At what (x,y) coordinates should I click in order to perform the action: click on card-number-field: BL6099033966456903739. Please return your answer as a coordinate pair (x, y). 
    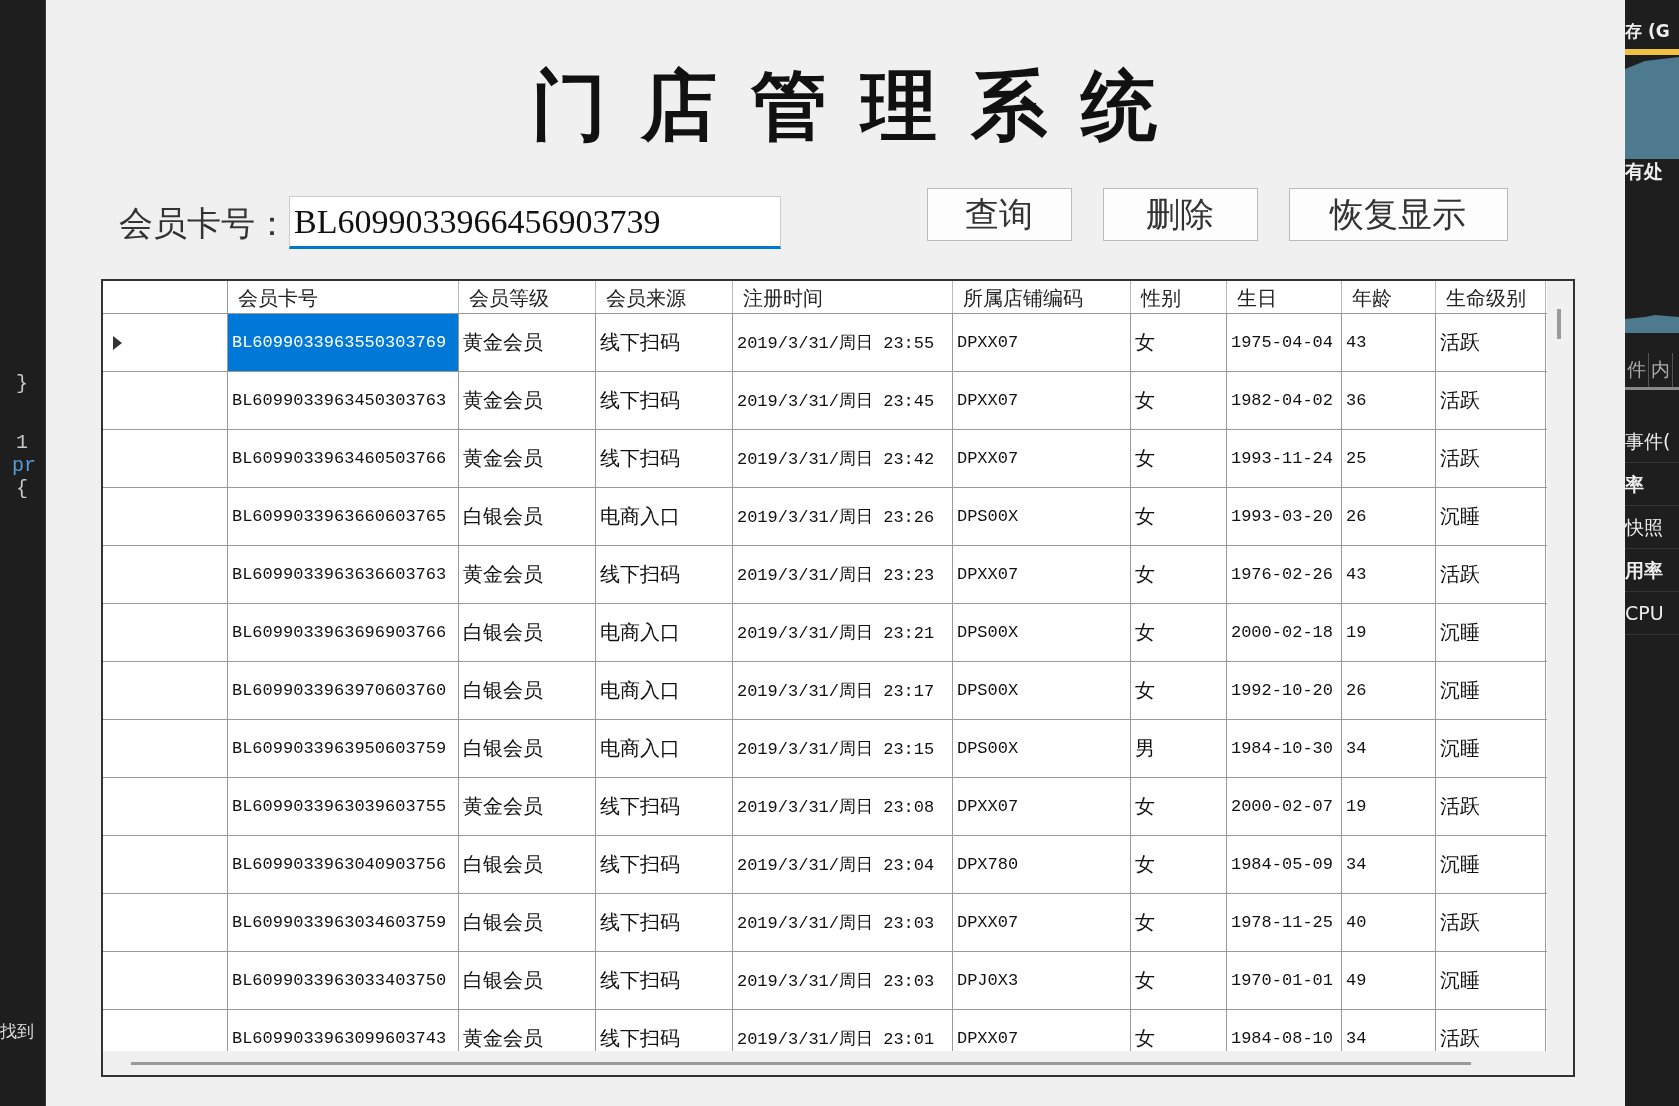
    Looking at the image, I should click on (534, 222).